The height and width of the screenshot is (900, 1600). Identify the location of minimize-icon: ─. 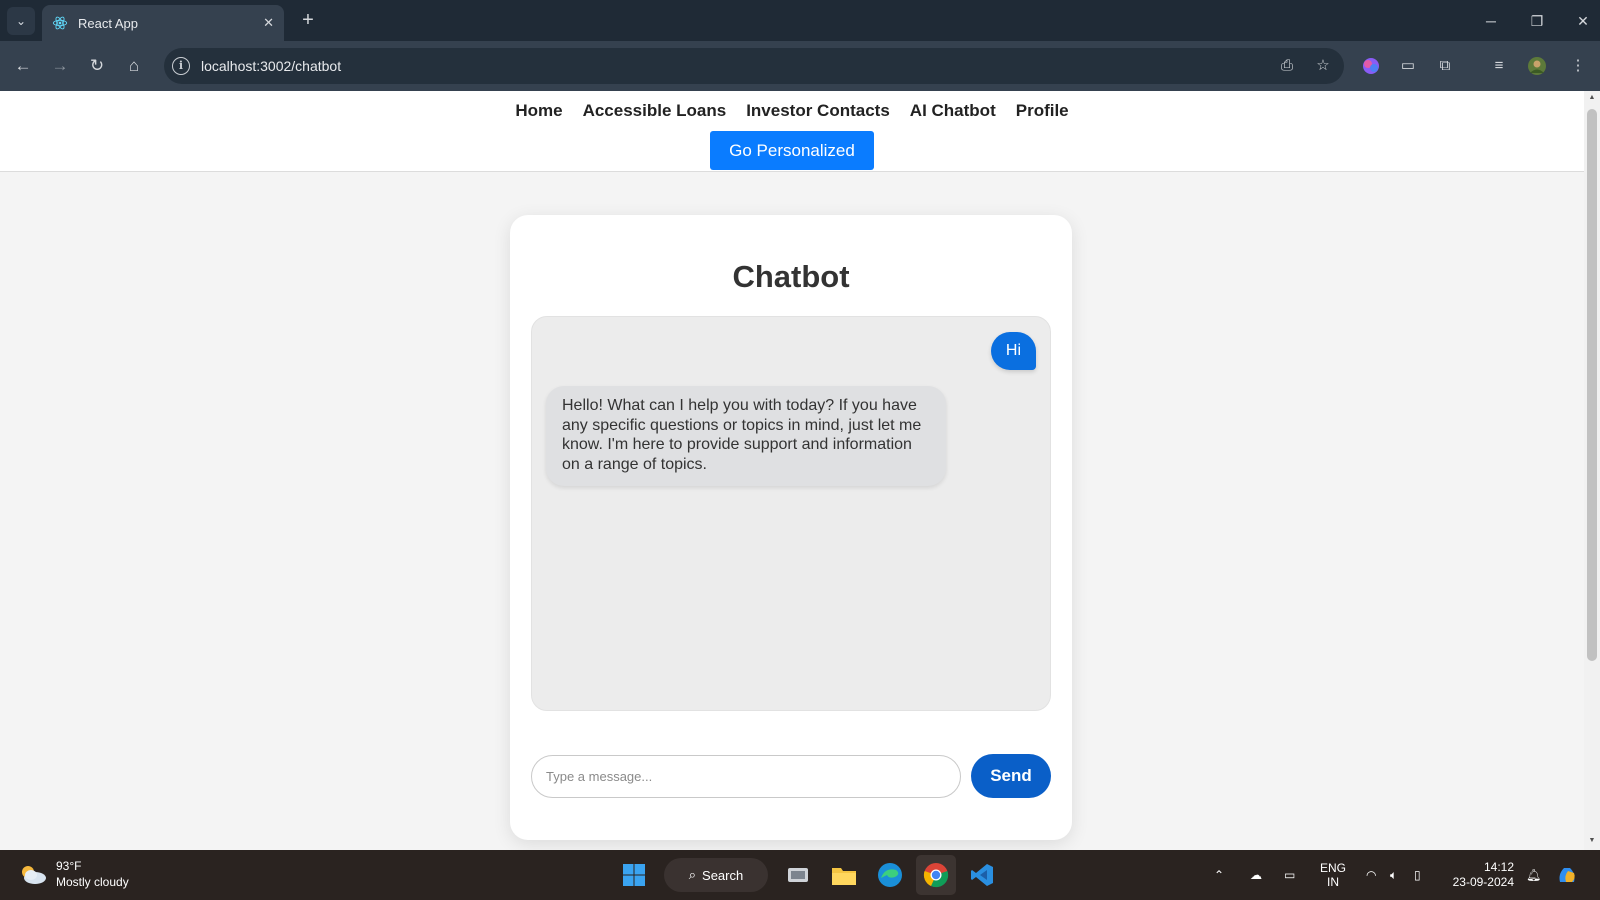
(1491, 21).